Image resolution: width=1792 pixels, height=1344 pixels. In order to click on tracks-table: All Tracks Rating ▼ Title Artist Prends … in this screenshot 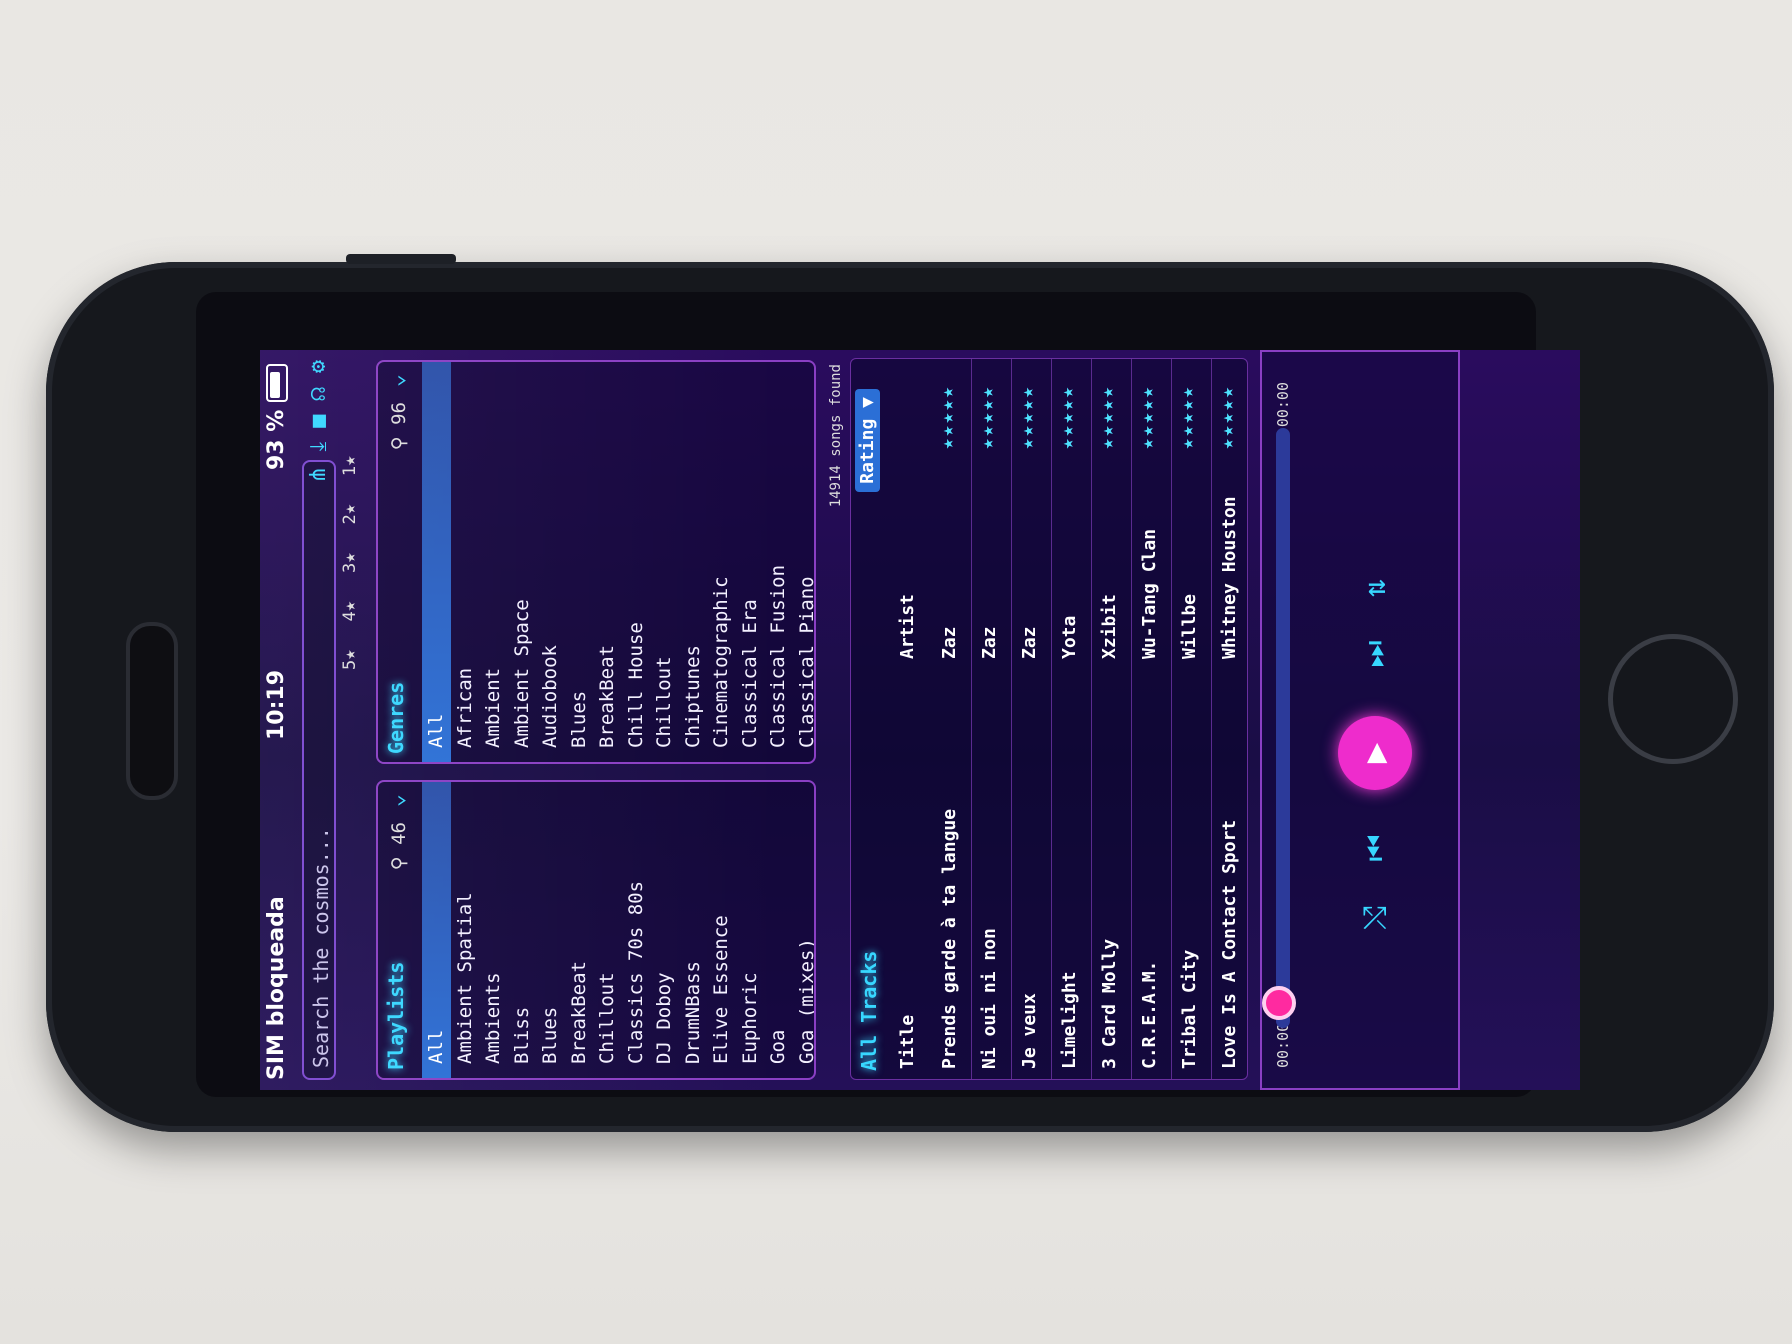, I will do `click(1049, 719)`.